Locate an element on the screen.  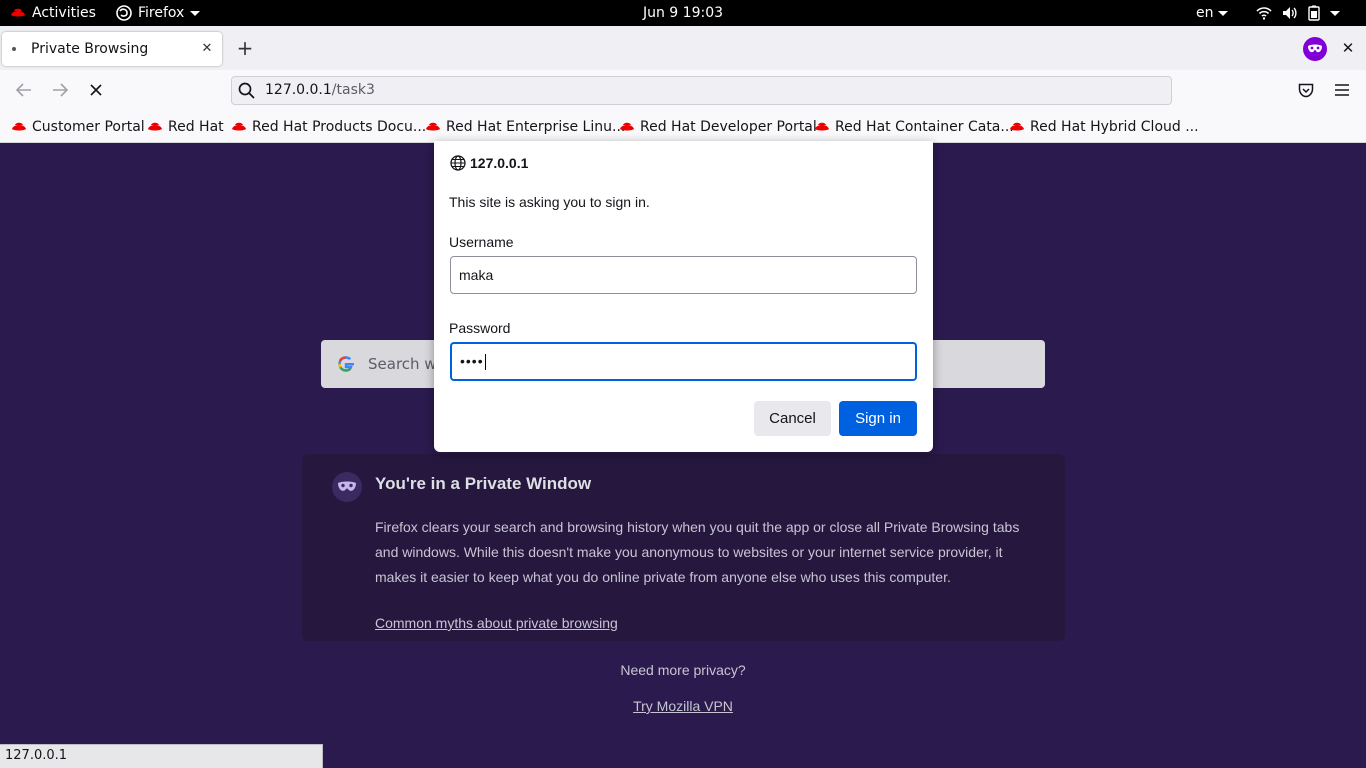
more-privacy-text: Need more privacy? is located at coordinates (683, 670).